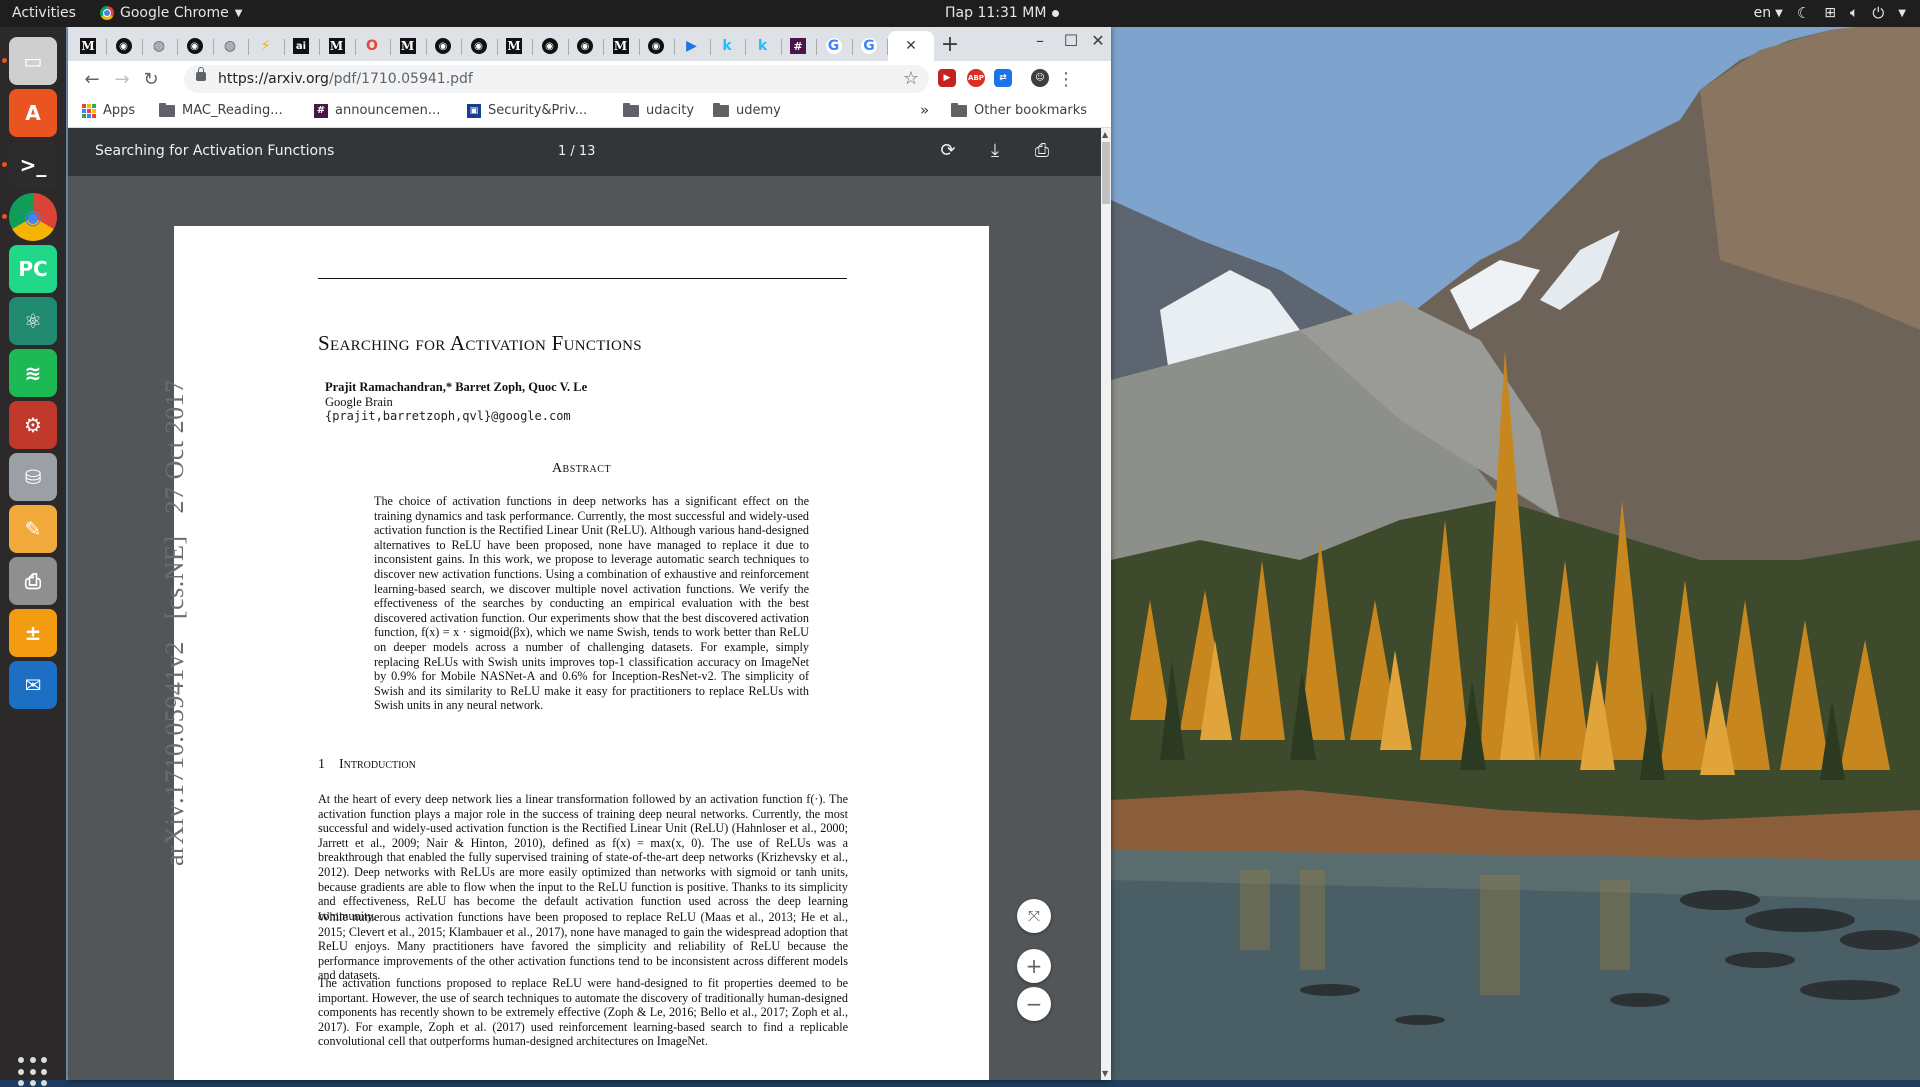  What do you see at coordinates (1034, 1004) in the screenshot?
I see `zoom-out-button: −` at bounding box center [1034, 1004].